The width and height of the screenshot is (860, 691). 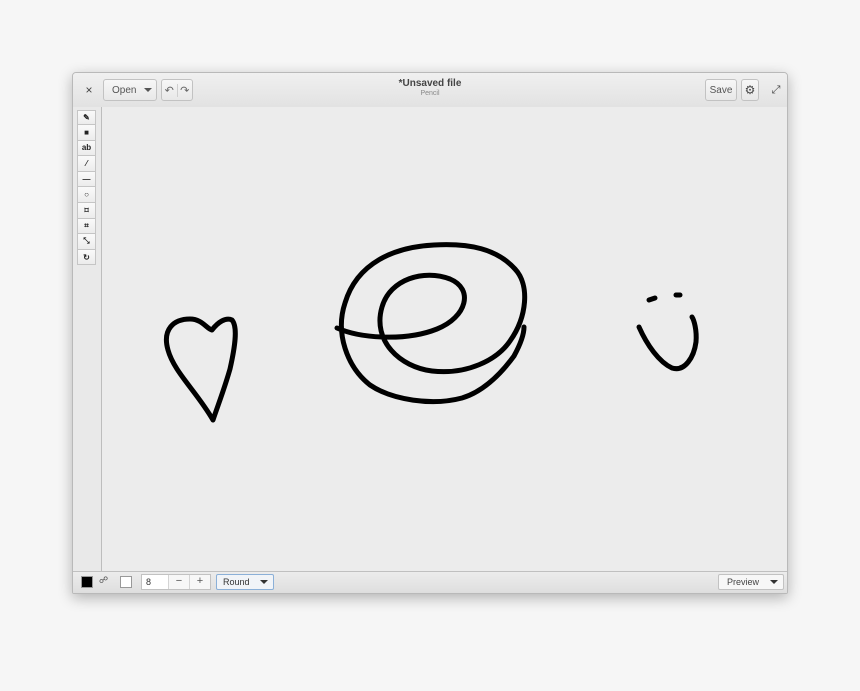 I want to click on preview-label: Preview, so click(x=743, y=582).